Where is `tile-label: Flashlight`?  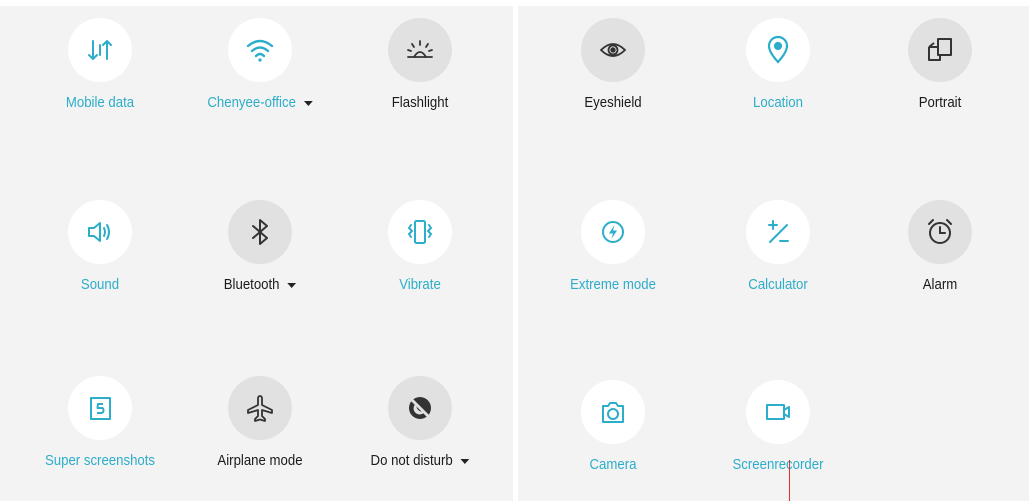 tile-label: Flashlight is located at coordinates (420, 102).